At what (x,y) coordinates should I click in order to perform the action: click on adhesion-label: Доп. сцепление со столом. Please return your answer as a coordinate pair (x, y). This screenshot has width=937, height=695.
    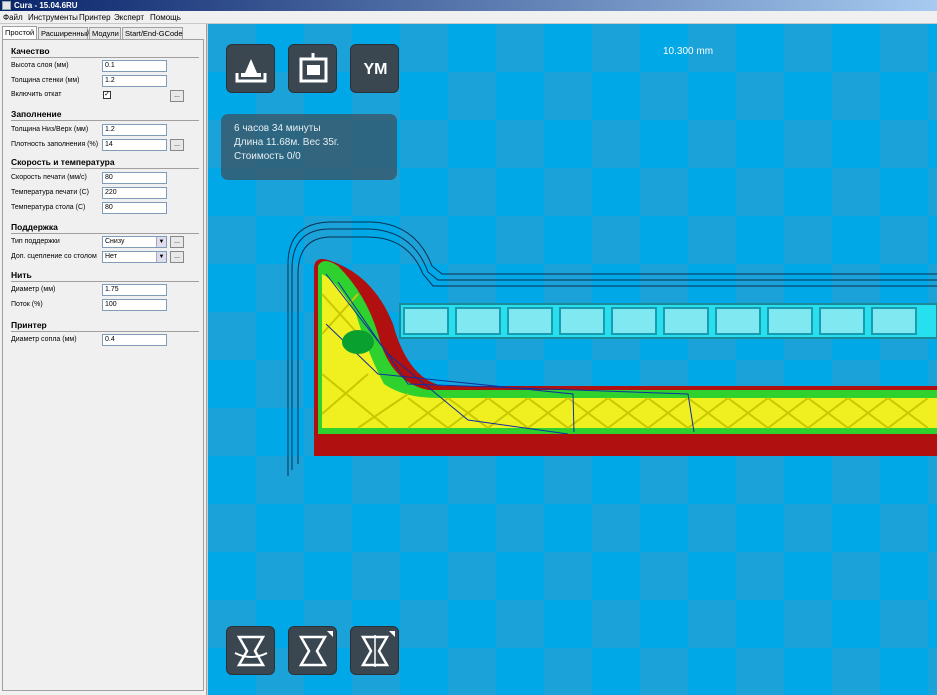
    Looking at the image, I should click on (54, 256).